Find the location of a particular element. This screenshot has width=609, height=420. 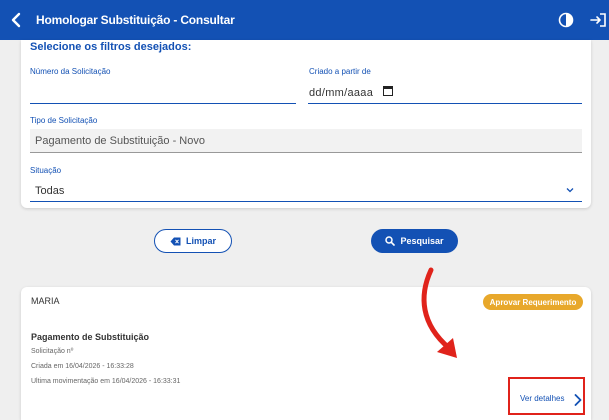

tipo-field: Pagamento de Substituição - Novo is located at coordinates (306, 141).